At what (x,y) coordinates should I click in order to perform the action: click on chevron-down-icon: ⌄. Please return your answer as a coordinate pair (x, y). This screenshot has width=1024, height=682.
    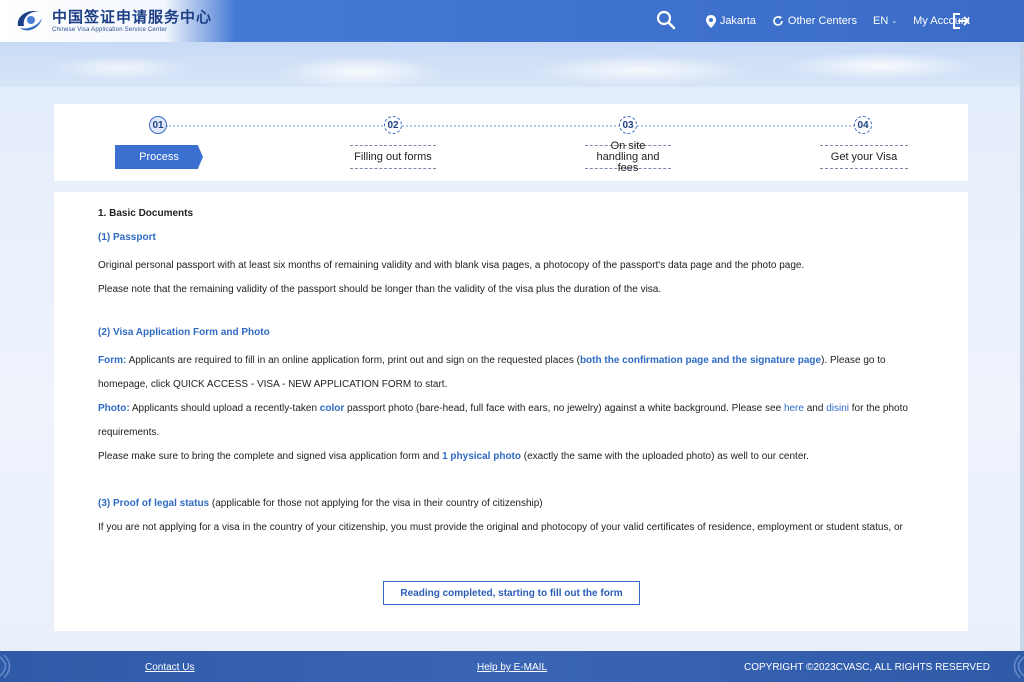
    Looking at the image, I should click on (894, 21).